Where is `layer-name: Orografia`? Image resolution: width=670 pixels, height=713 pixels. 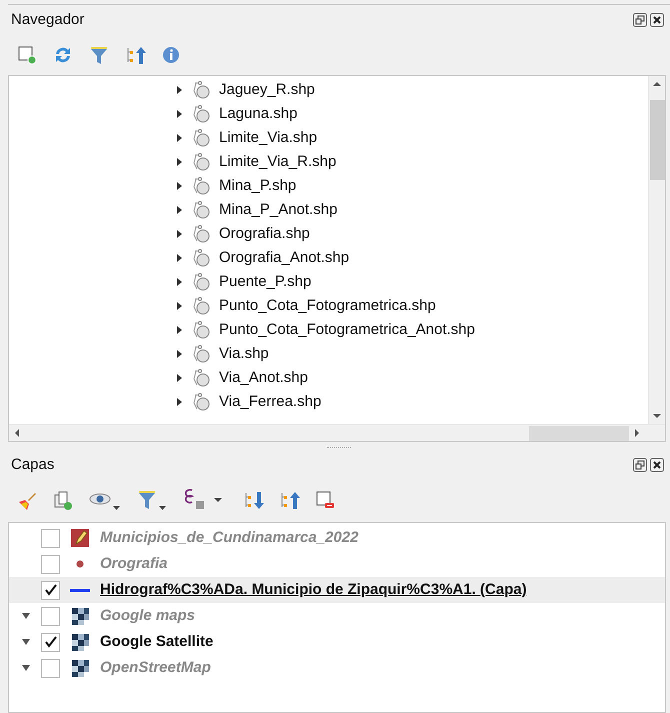 layer-name: Orografia is located at coordinates (134, 564).